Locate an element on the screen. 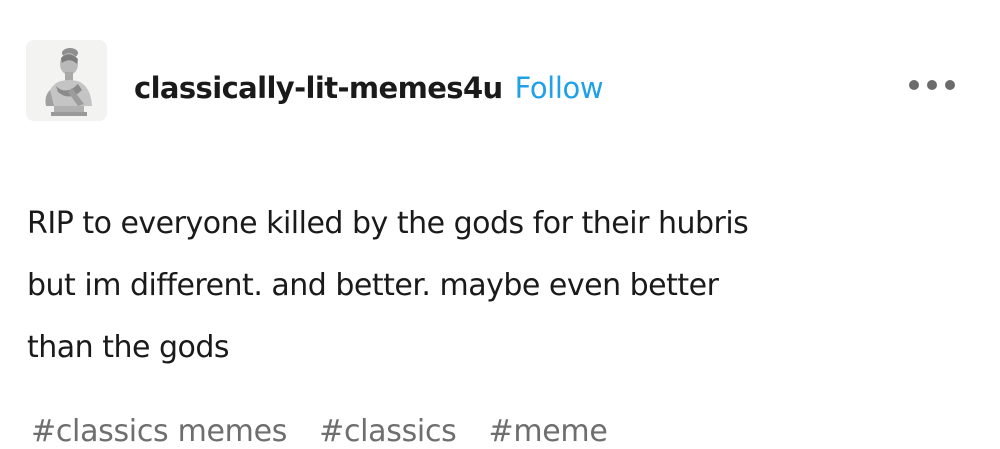  post-header: classically-lit-memes4u Follow is located at coordinates (369, 88).